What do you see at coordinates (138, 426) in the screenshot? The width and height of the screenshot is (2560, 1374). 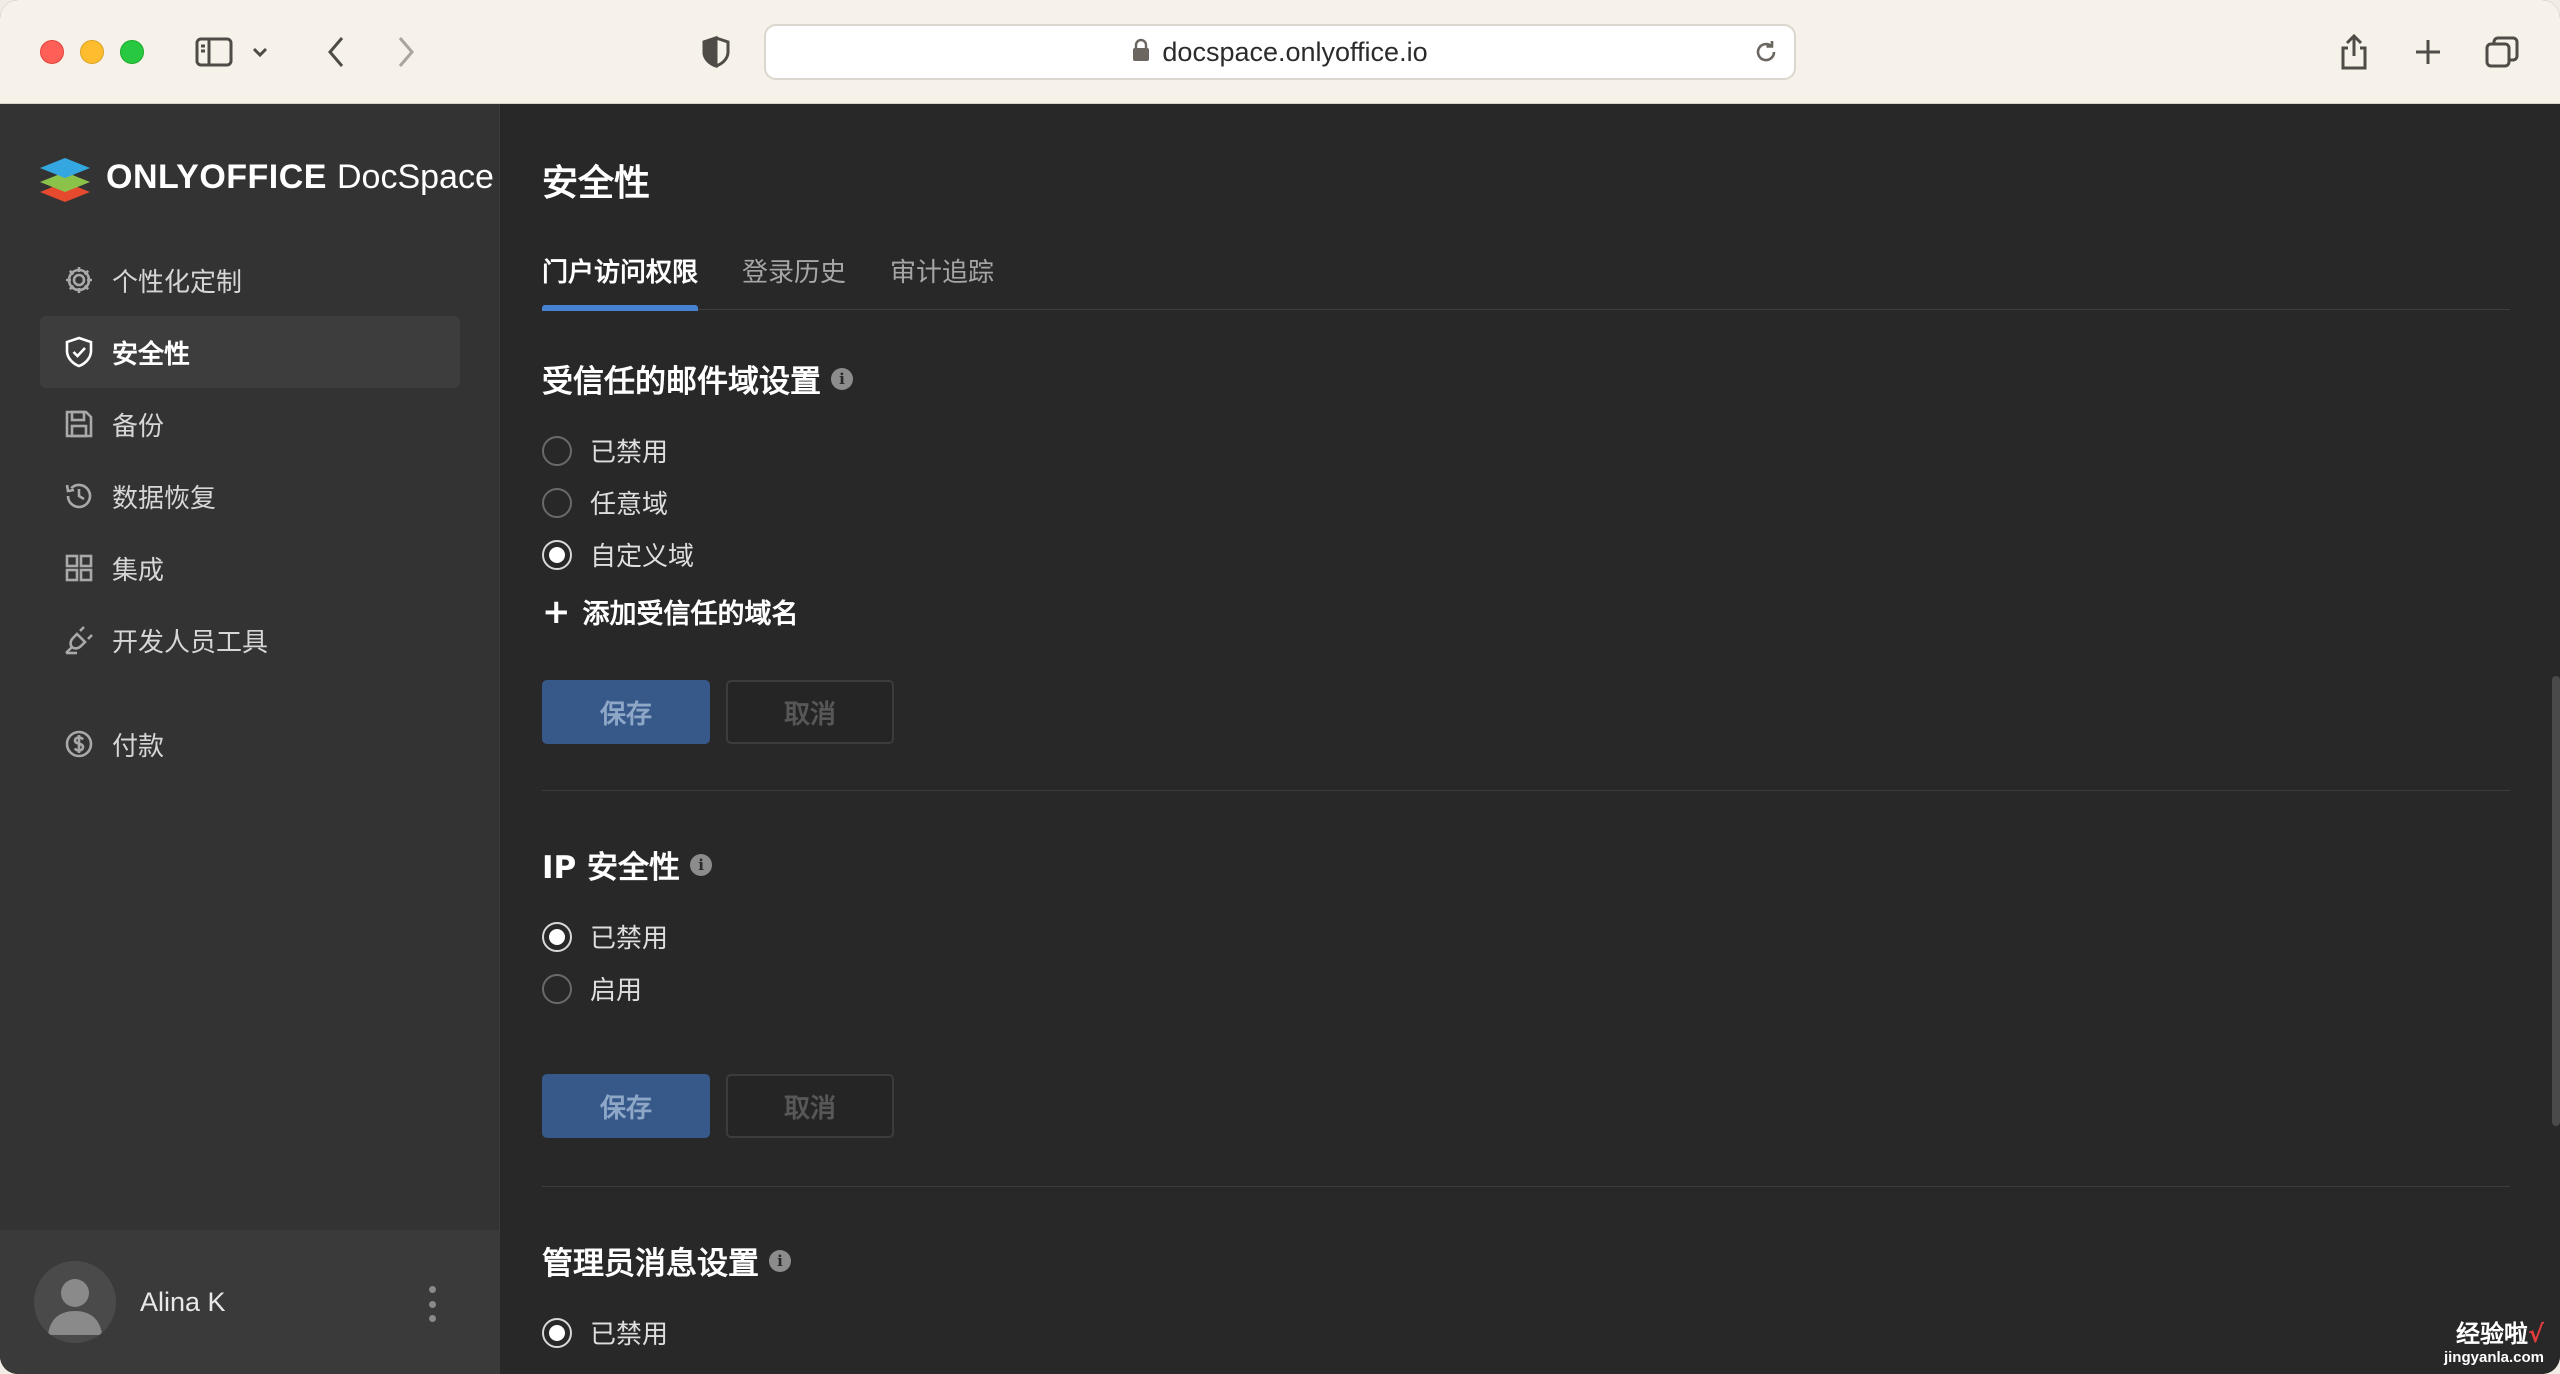 I see `sidebar-item-label: 备份` at bounding box center [138, 426].